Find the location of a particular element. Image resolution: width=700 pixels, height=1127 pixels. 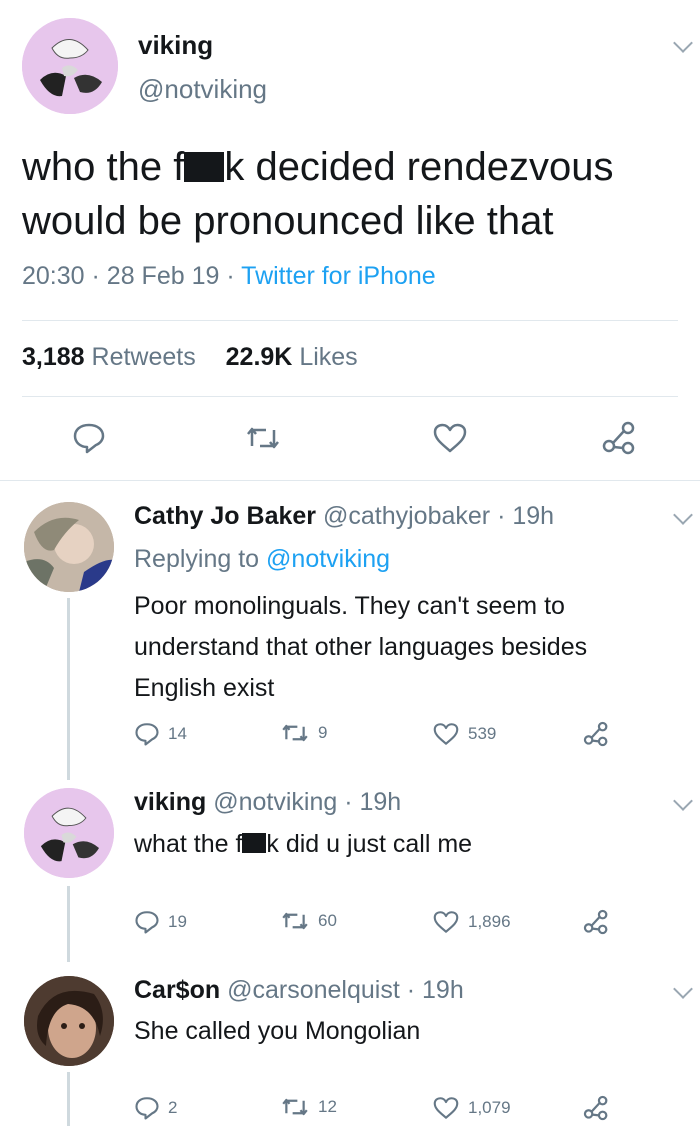

replying-to-handle: @notviking is located at coordinates (328, 559).